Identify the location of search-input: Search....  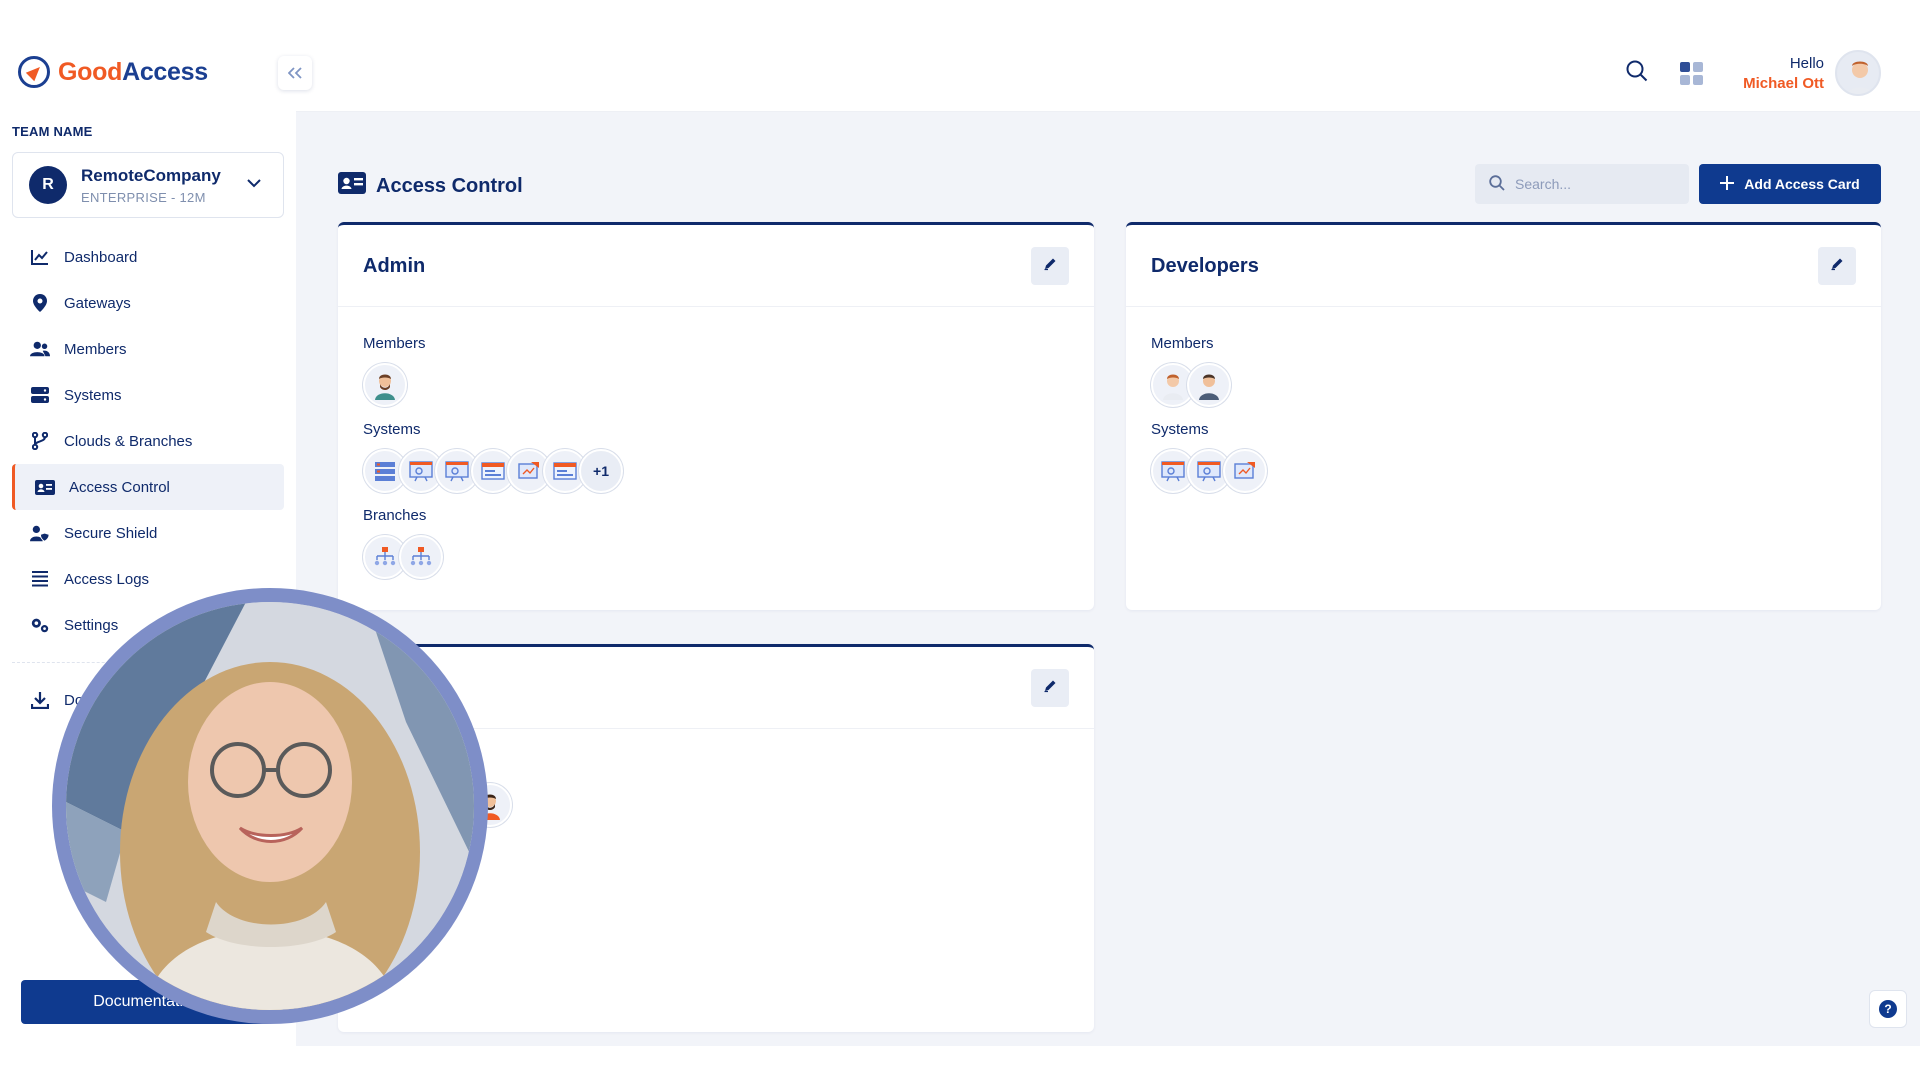
(1582, 184).